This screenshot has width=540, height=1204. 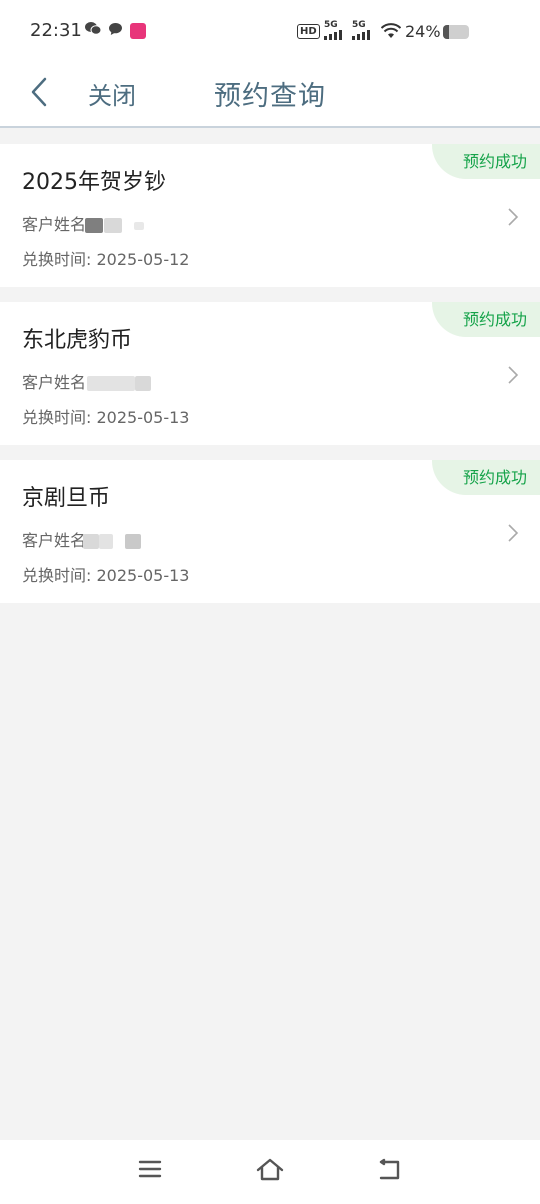 What do you see at coordinates (112, 93) in the screenshot?
I see `close-button: 关闭` at bounding box center [112, 93].